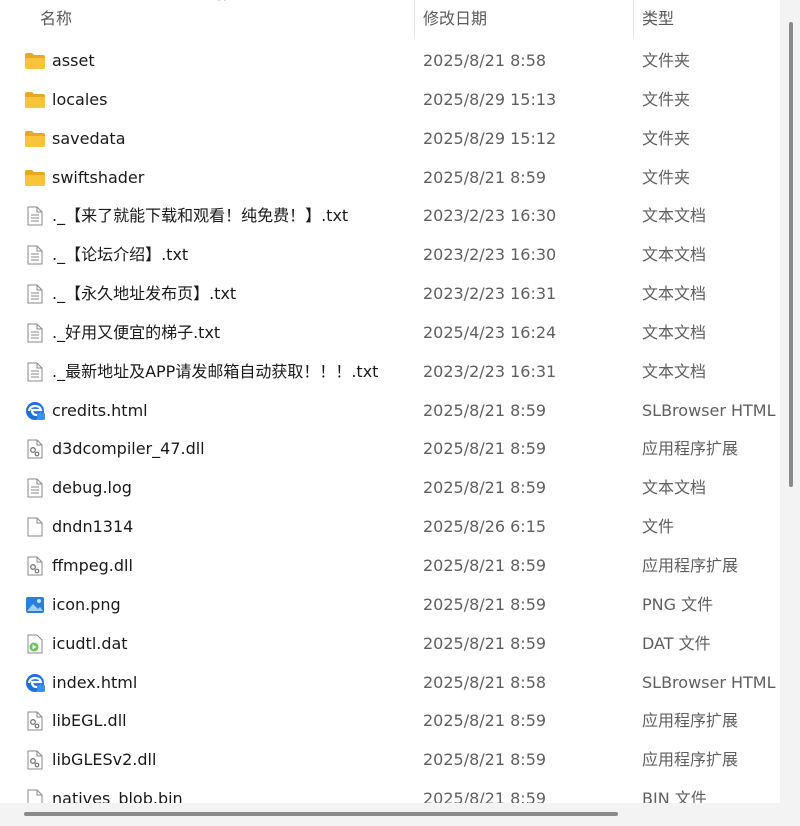  I want to click on file-name: ._【论坛介绍】.txt, so click(120, 255).